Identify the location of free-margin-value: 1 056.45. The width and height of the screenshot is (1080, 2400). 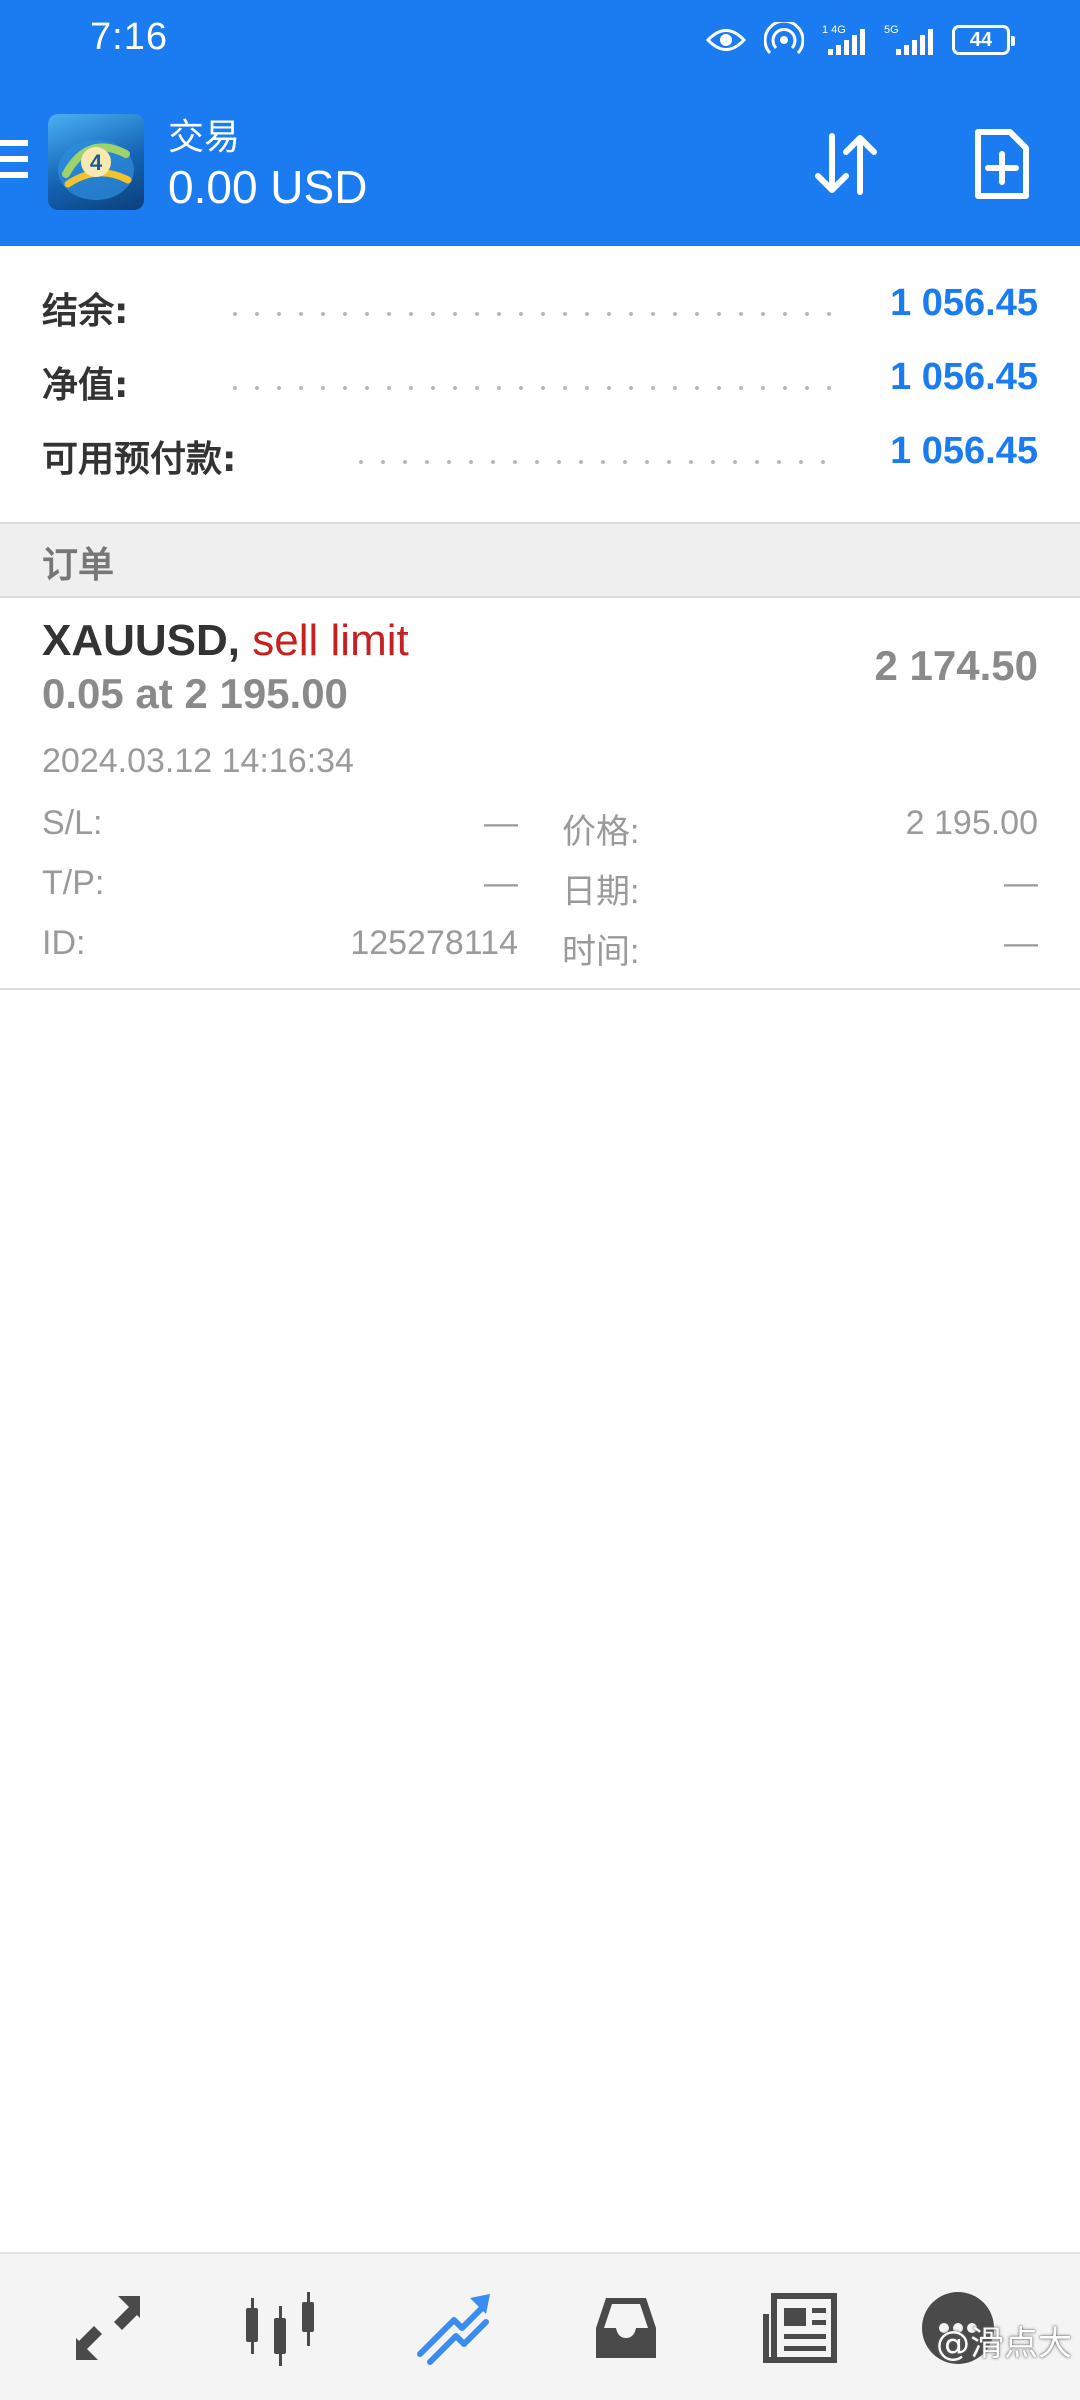
(964, 451).